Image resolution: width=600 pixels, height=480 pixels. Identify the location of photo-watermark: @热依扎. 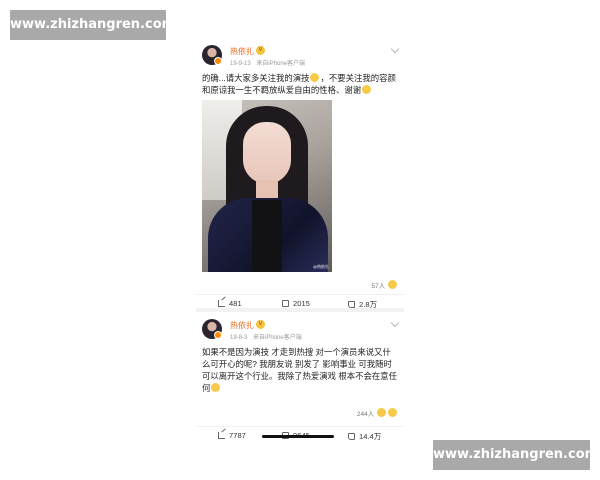
(320, 266).